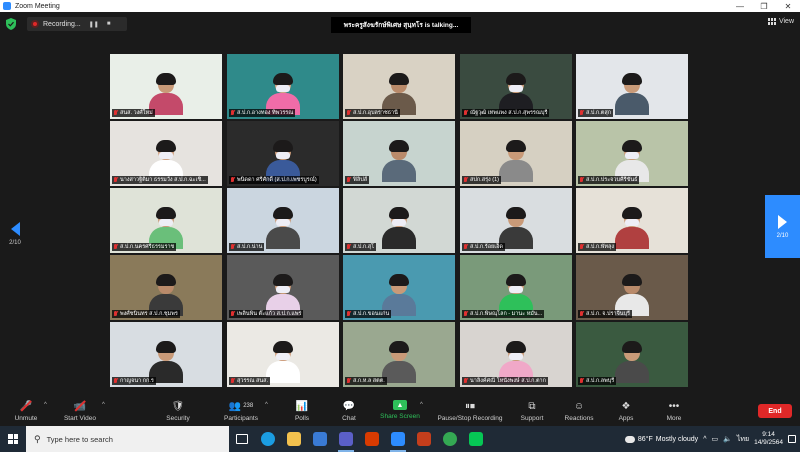  I want to click on taskbar-app-chrome, so click(450, 439).